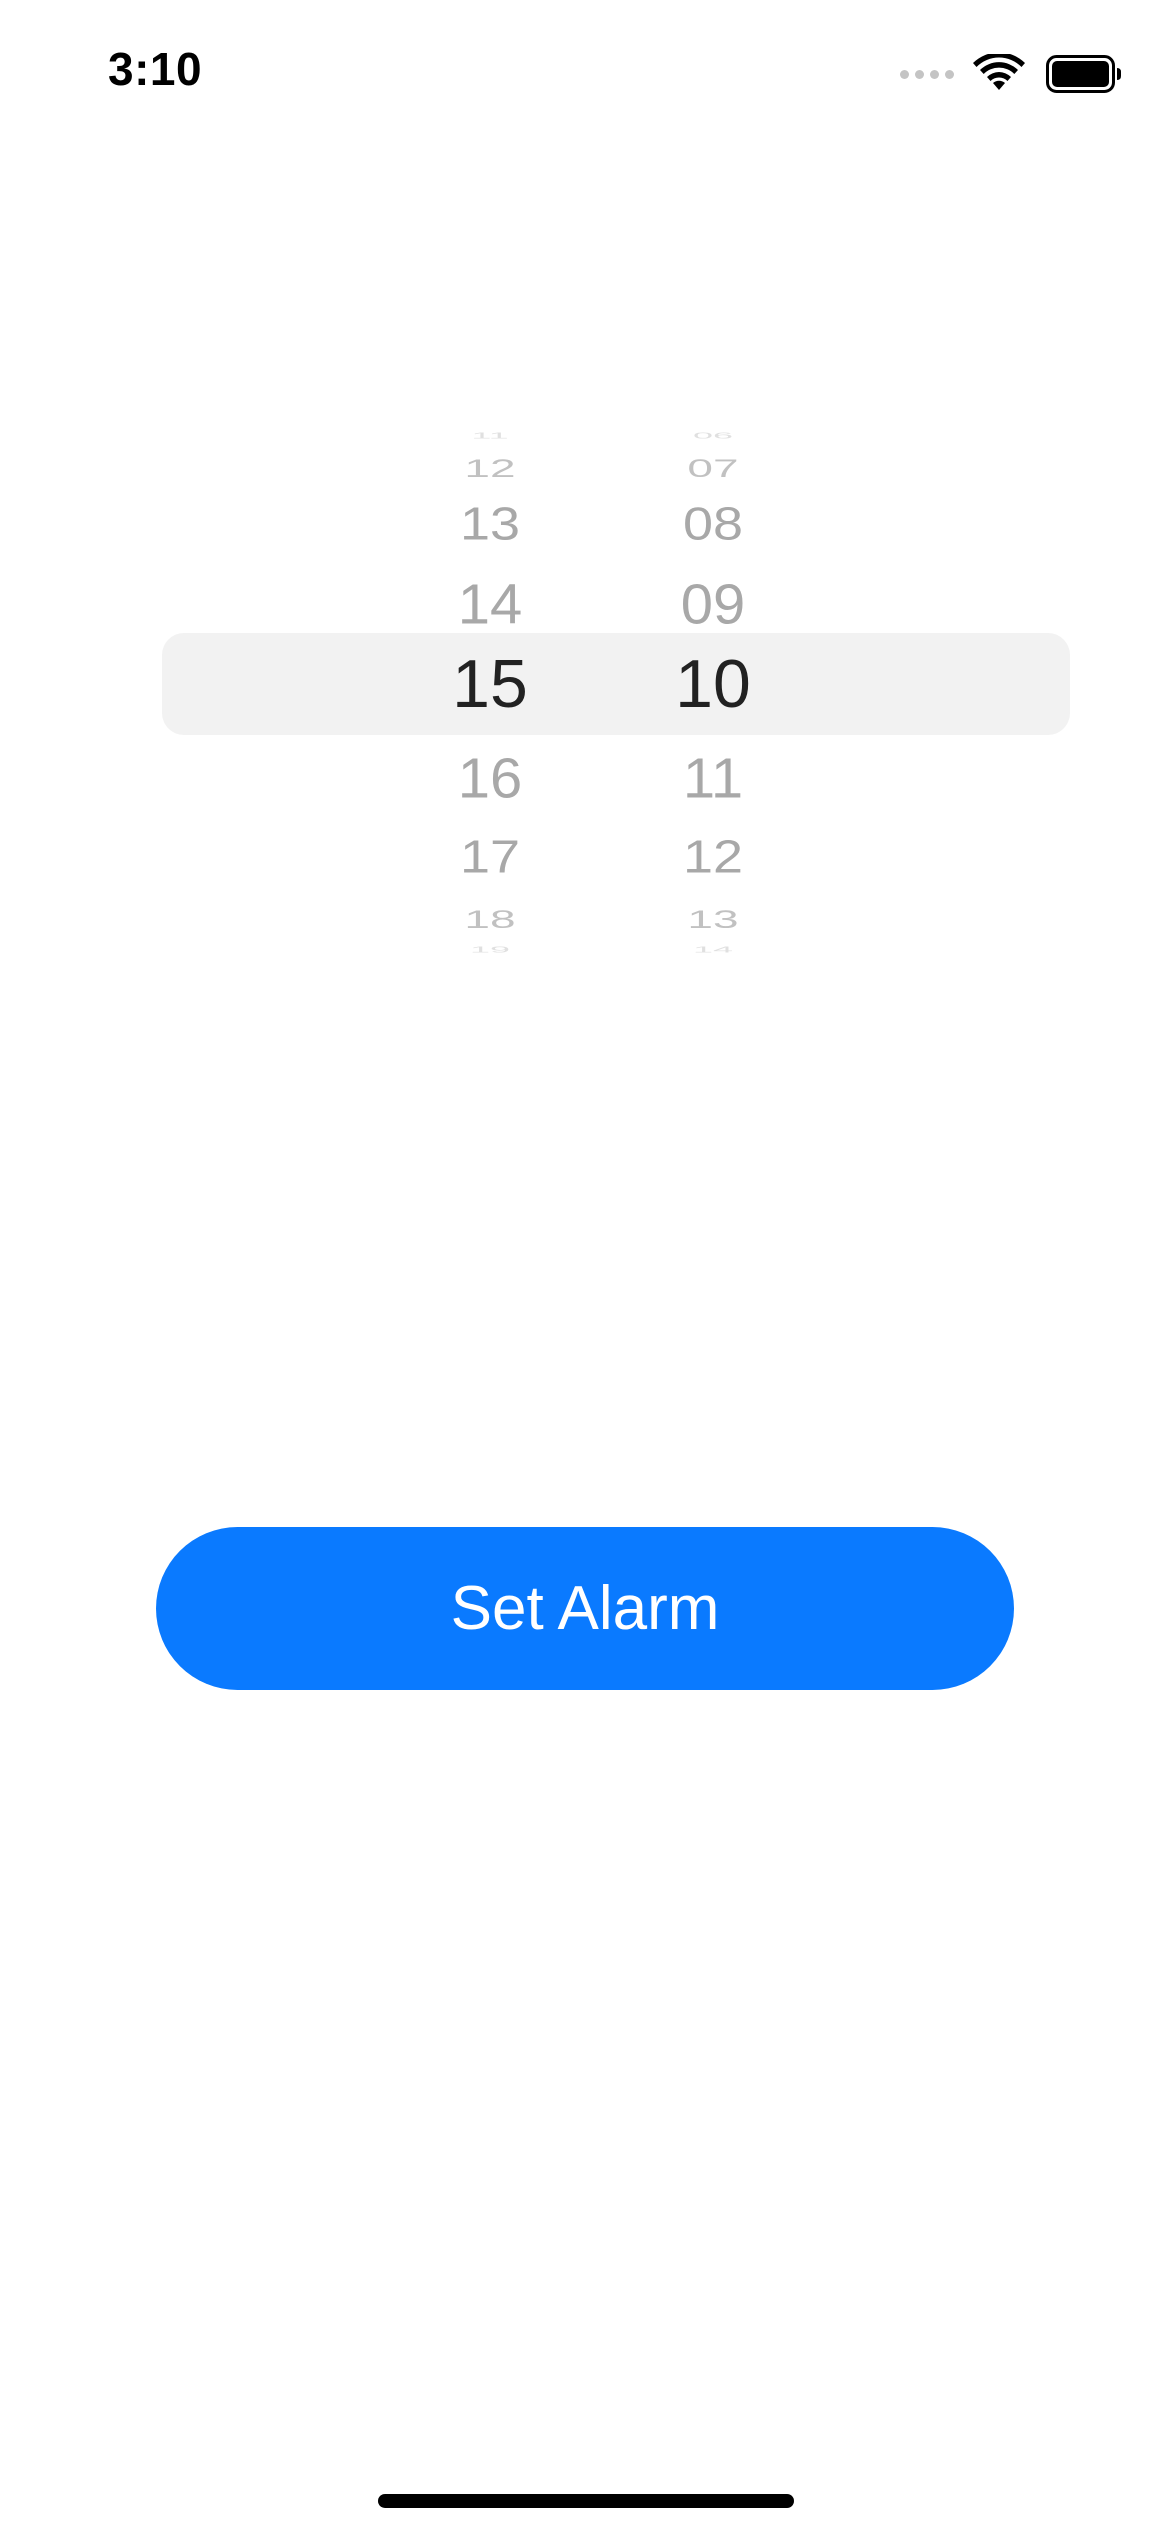 This screenshot has height=2532, width=1170. Describe the element at coordinates (490, 467) in the screenshot. I see `hour-option: 12` at that location.